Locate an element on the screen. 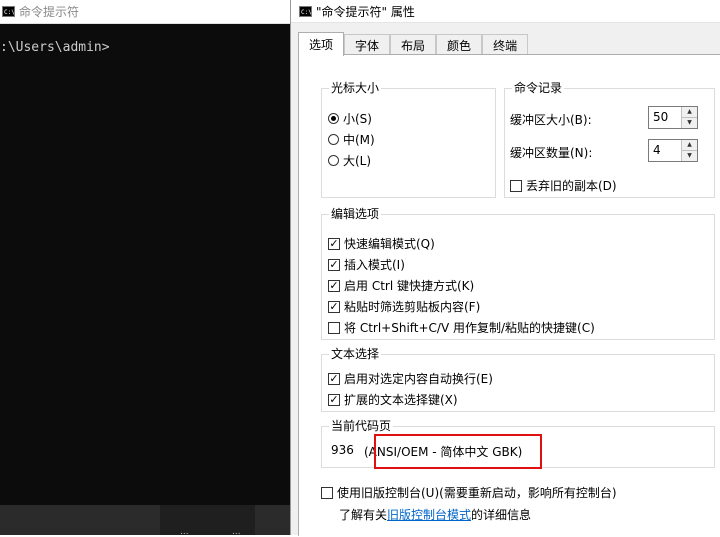  console-prompt: :\Users\admin> is located at coordinates (55, 47).